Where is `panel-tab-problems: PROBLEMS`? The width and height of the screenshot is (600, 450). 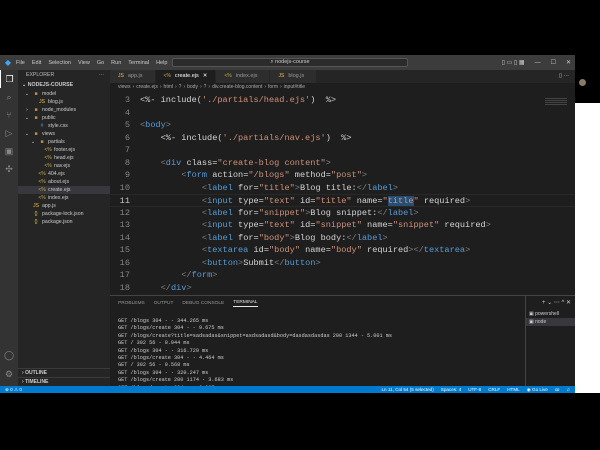 panel-tab-problems: PROBLEMS is located at coordinates (131, 303).